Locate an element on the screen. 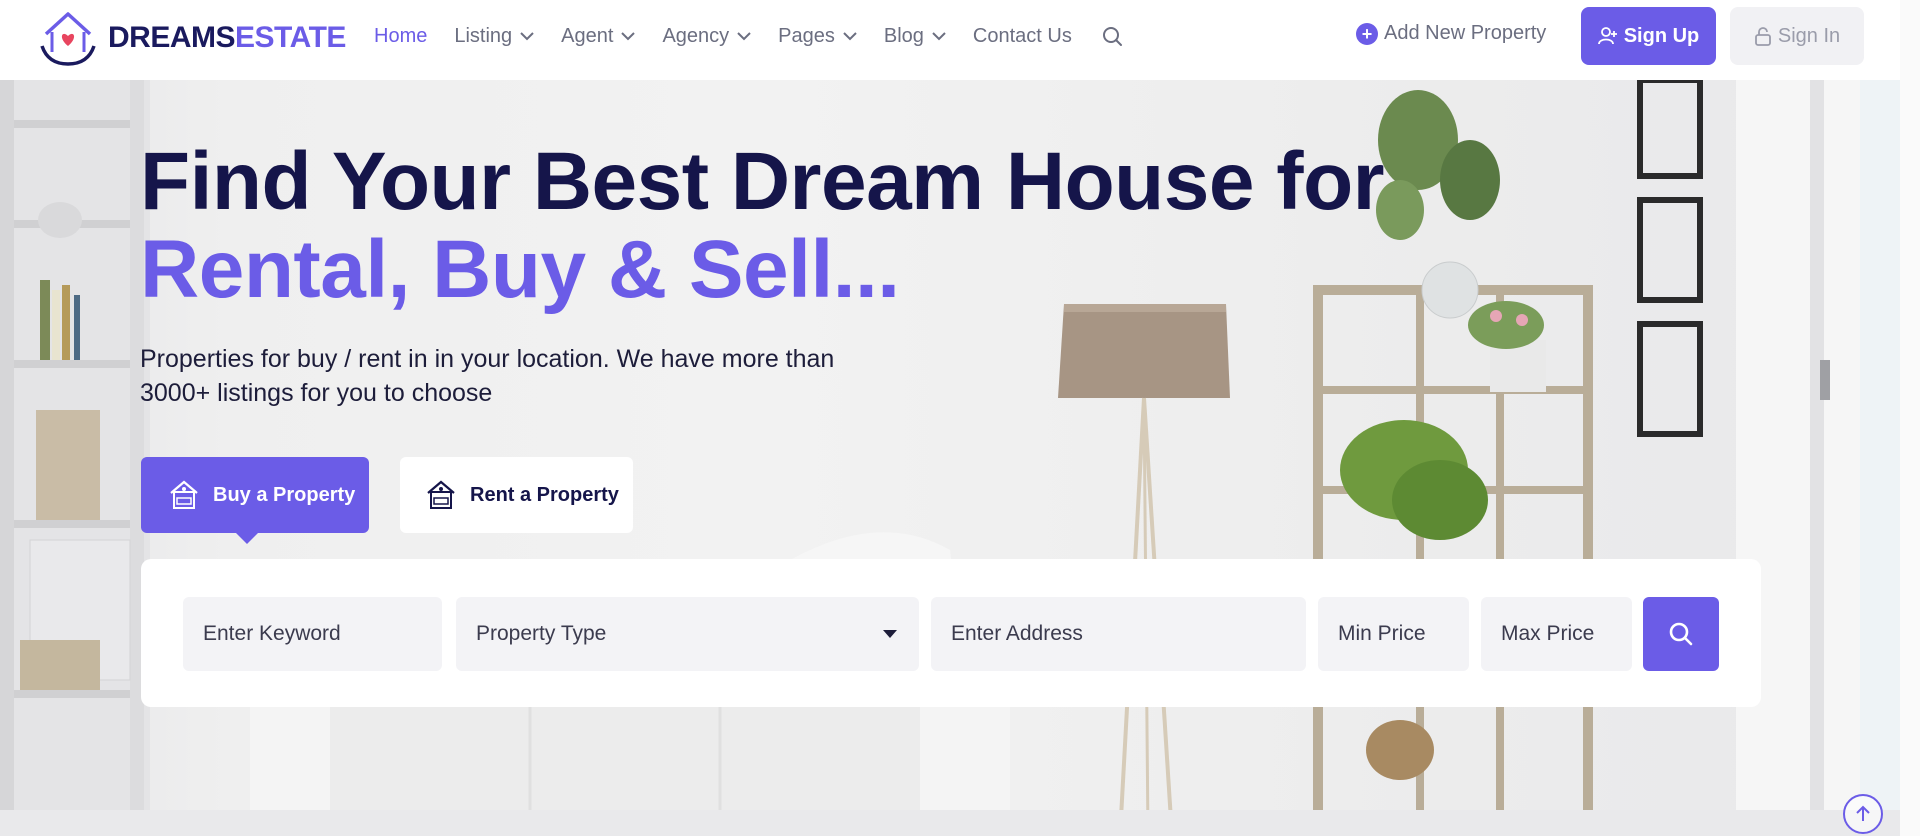 This screenshot has height=836, width=1920. address-input: Enter Address is located at coordinates (1118, 634).